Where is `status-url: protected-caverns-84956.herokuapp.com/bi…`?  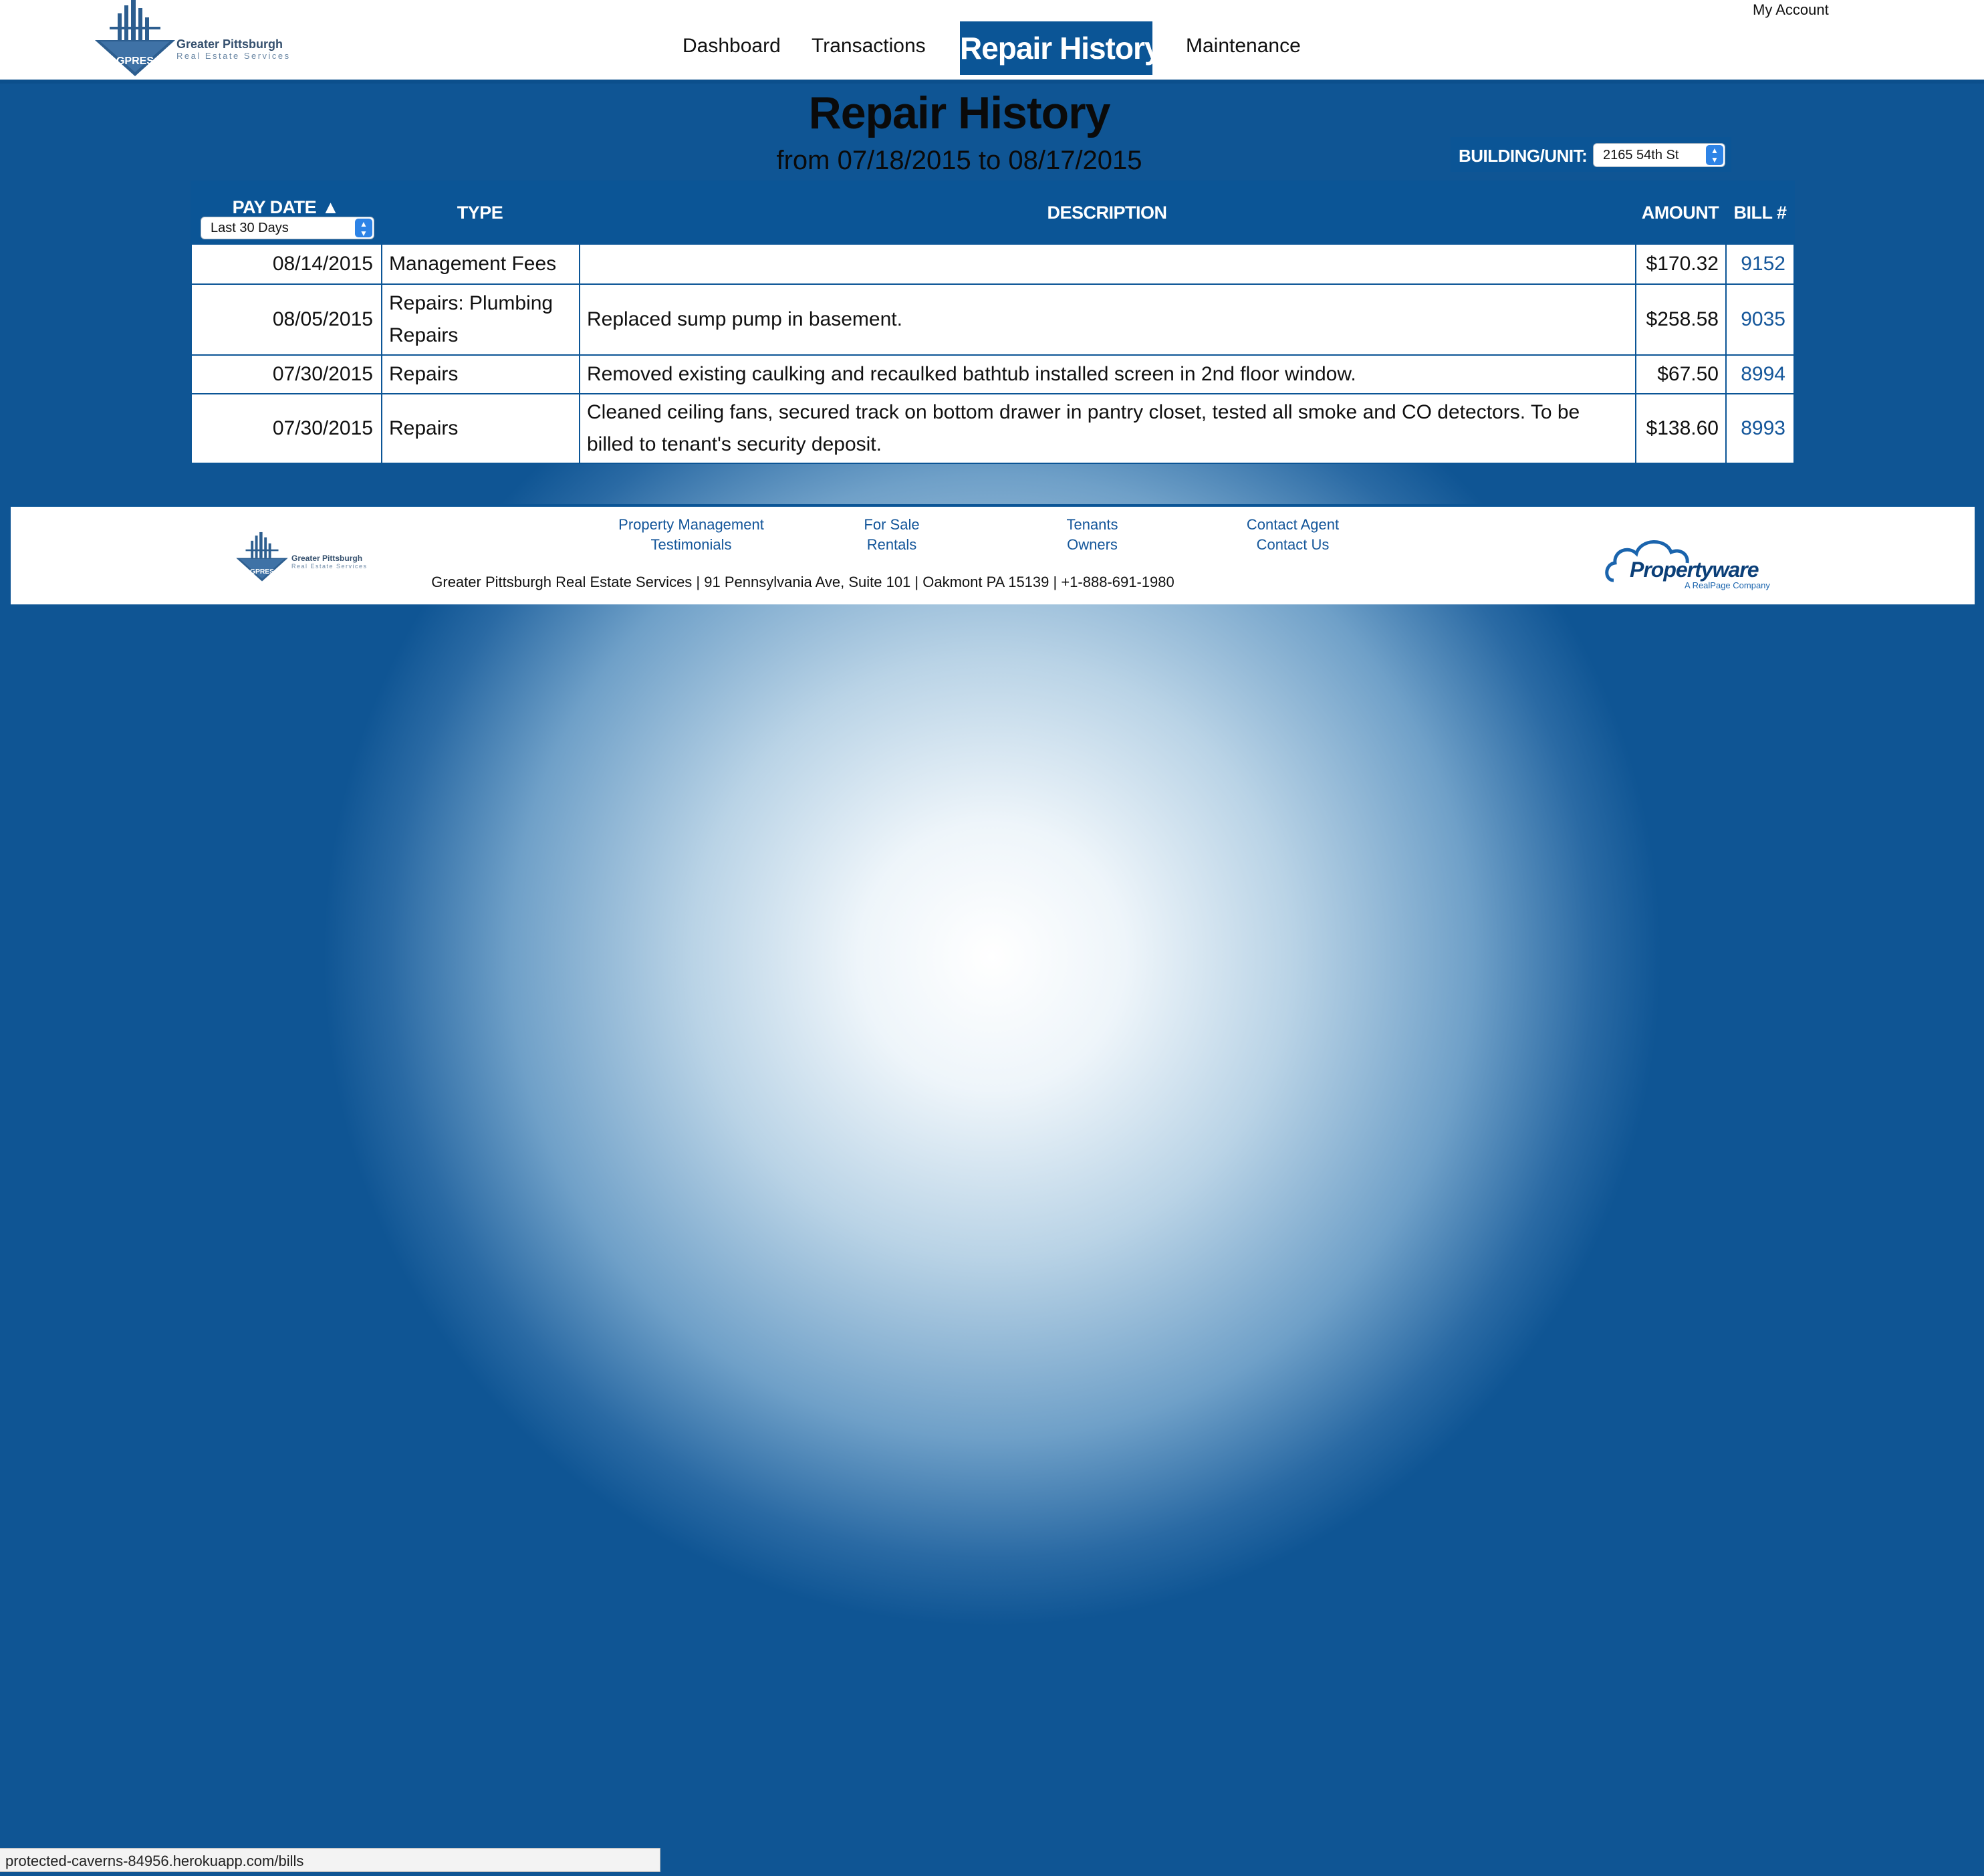
status-url: protected-caverns-84956.herokuapp.com/bi… is located at coordinates (154, 1861).